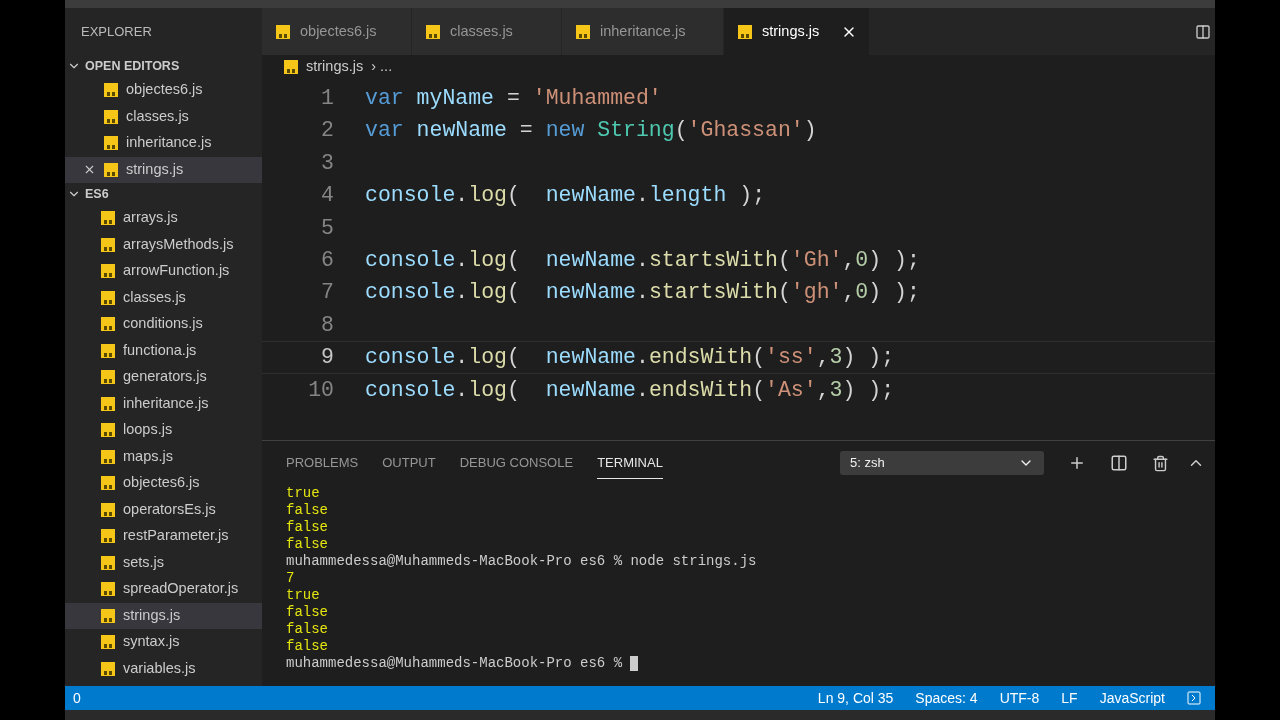  Describe the element at coordinates (1069, 698) in the screenshot. I see `status-item: LF` at that location.